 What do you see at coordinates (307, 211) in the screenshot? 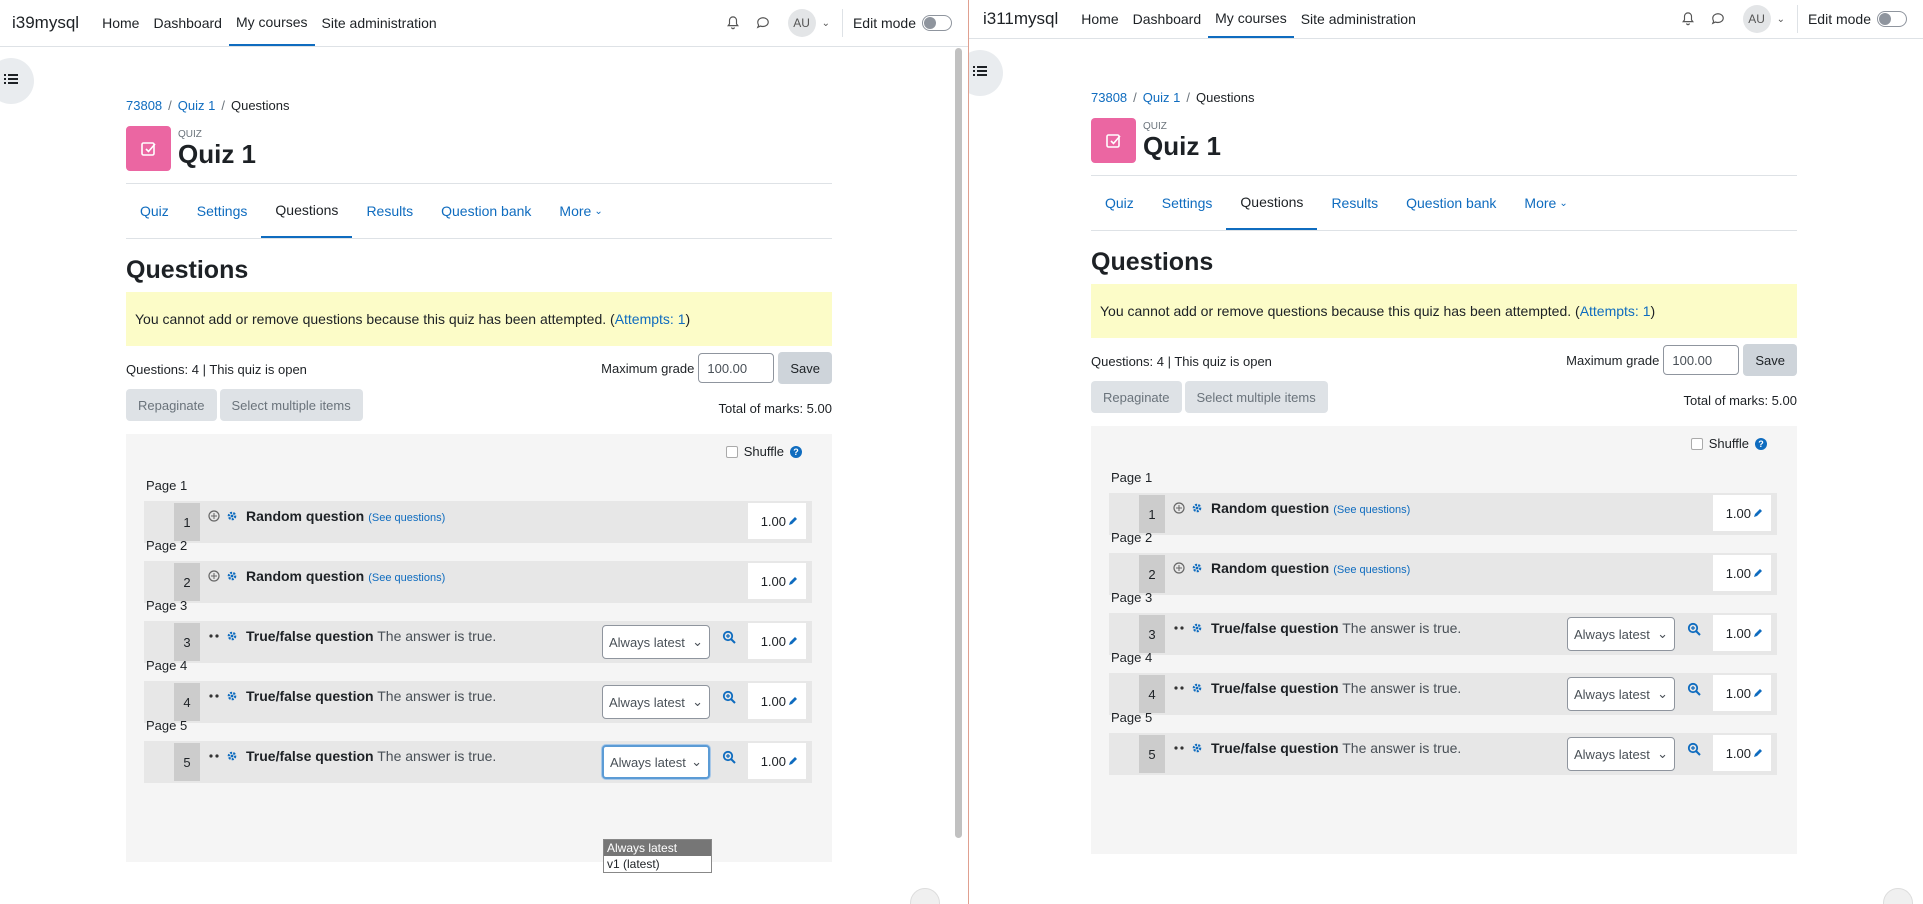
I see `tab-questions: Questions` at bounding box center [307, 211].